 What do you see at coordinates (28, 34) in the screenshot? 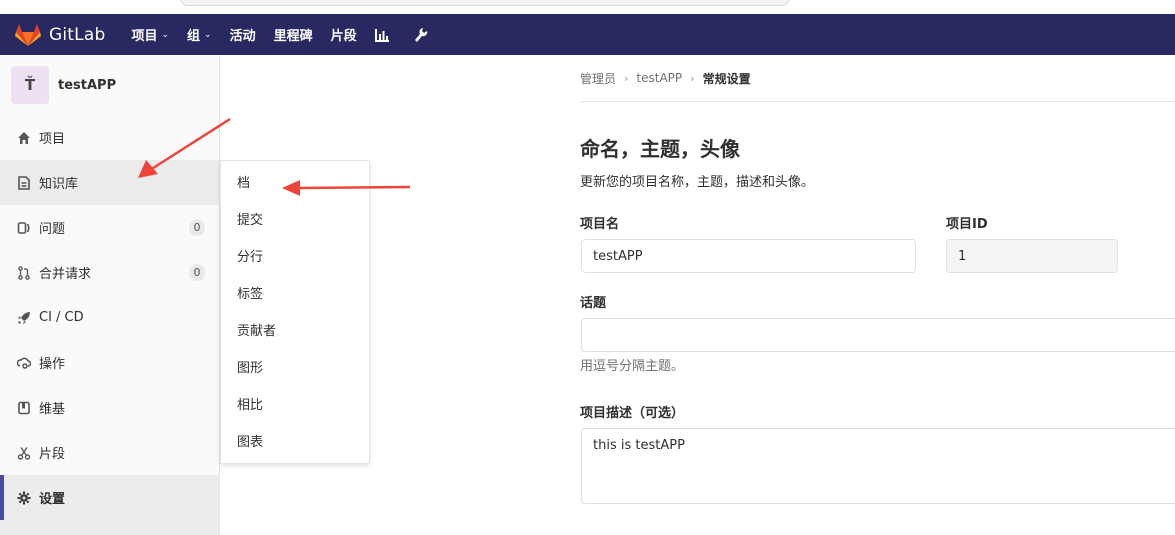
I see `gitlab-logo-icon` at bounding box center [28, 34].